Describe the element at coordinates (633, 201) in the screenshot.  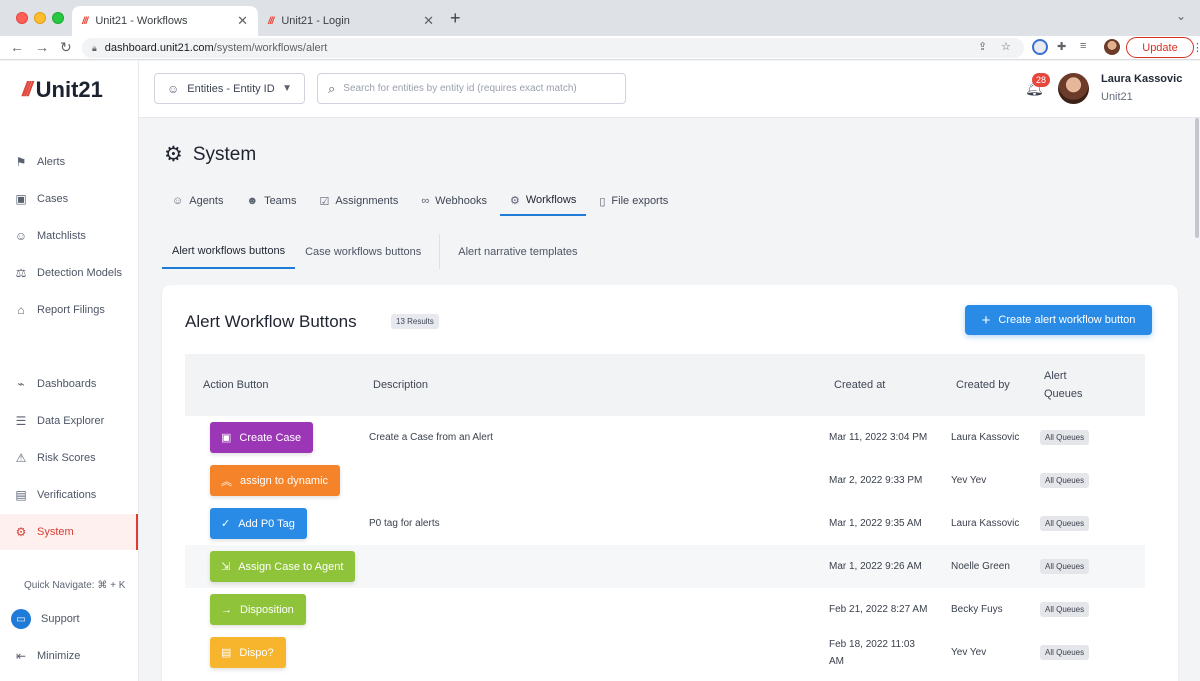
I see `tab-file-exports: ▯ File exports` at that location.